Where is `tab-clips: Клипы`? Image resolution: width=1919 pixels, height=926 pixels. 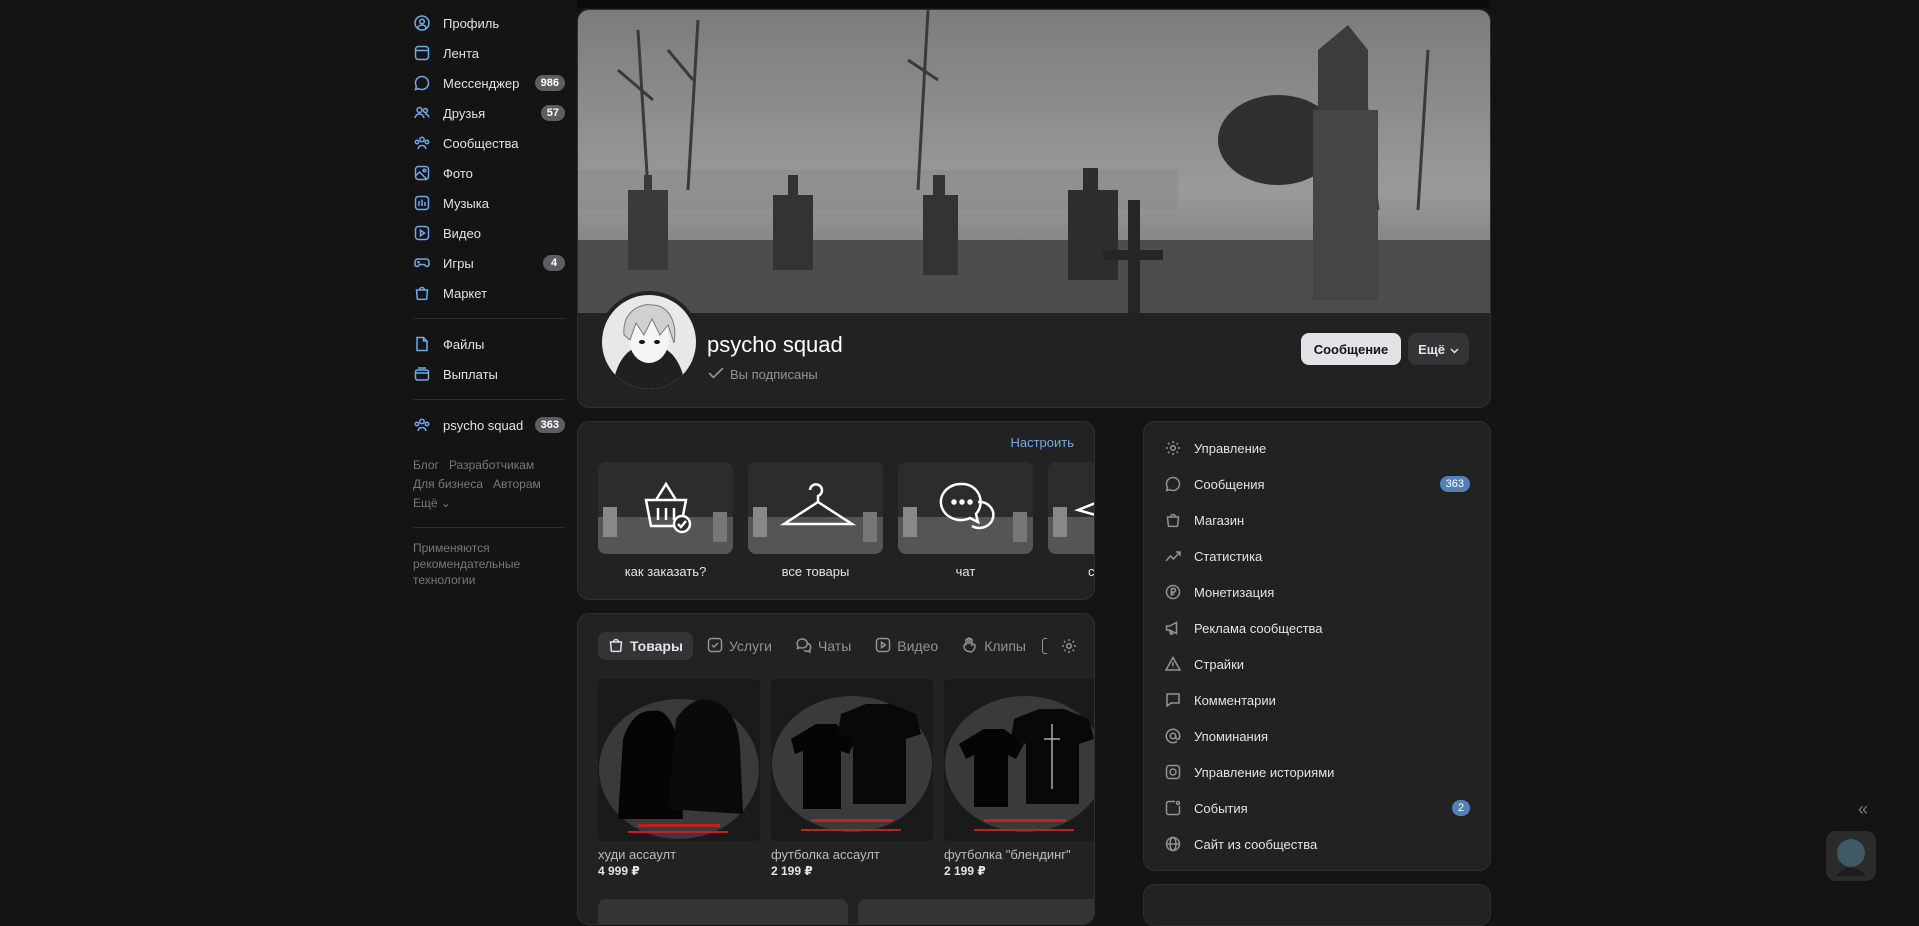 tab-clips: Клипы is located at coordinates (994, 646).